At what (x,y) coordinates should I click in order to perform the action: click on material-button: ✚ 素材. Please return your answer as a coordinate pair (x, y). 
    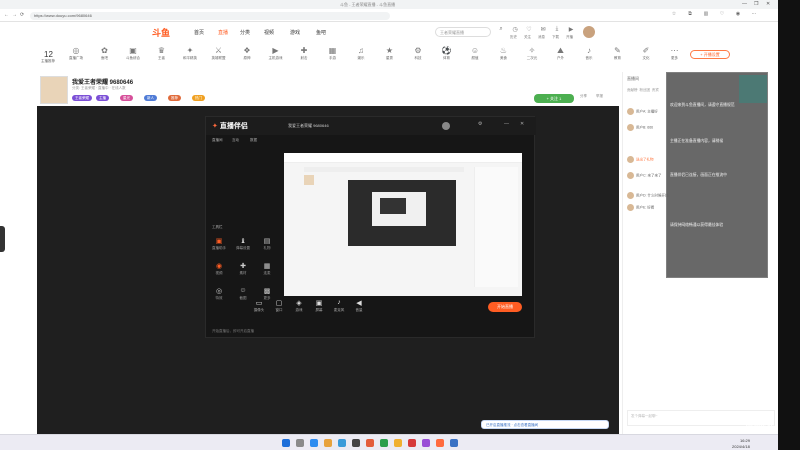
    Looking at the image, I should click on (243, 269).